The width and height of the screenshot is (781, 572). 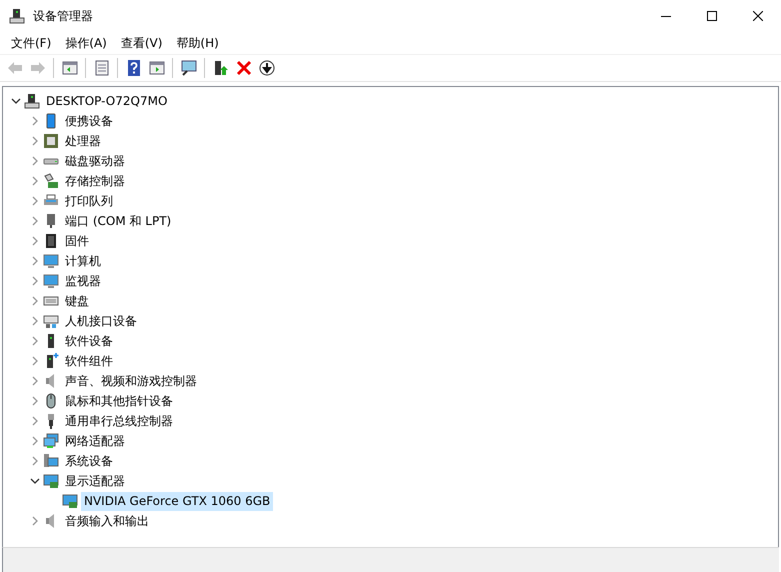 I want to click on back-arrow-icon, so click(x=14, y=68).